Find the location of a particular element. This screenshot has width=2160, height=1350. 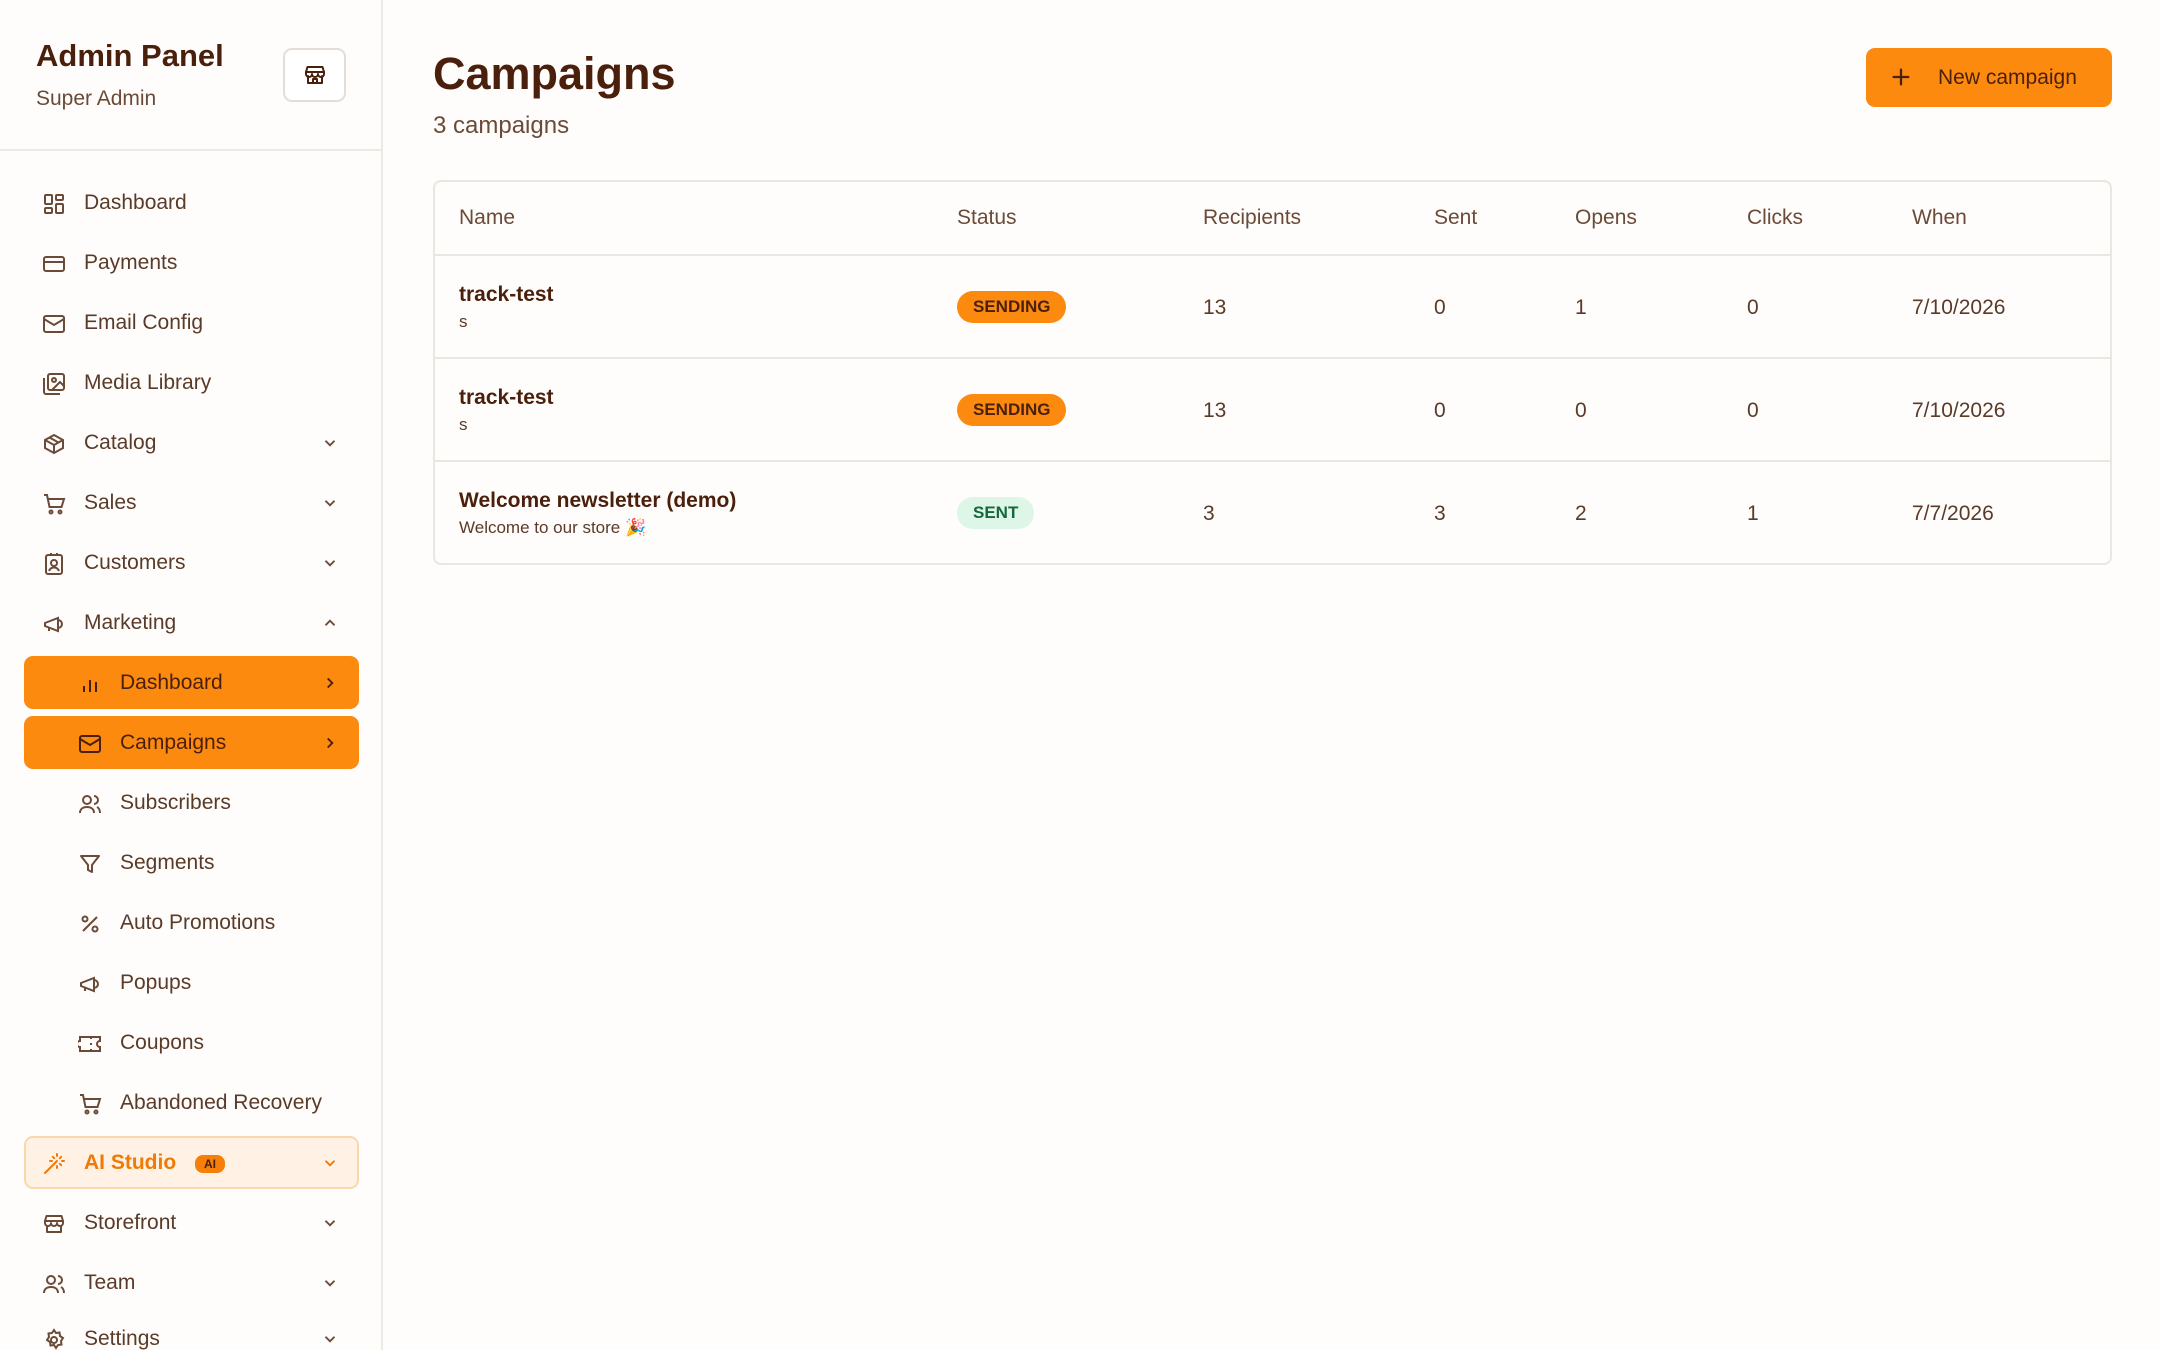

campaign-count: 3 campaigns is located at coordinates (501, 125).